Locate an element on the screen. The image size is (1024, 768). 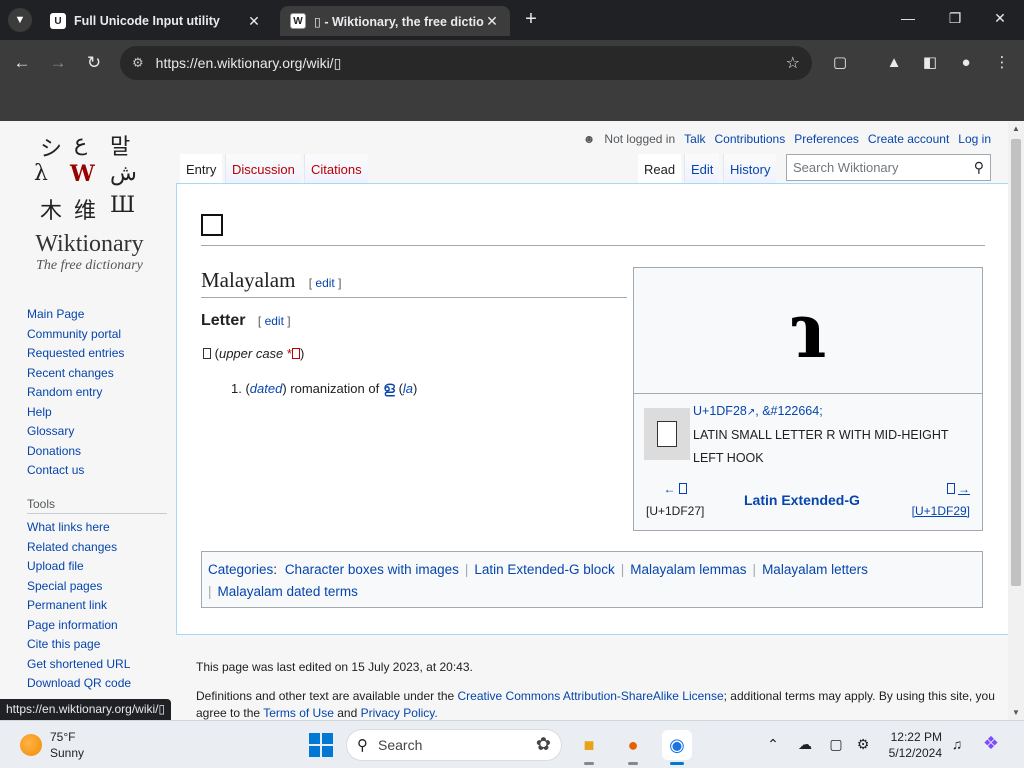
reload-button: ↻ is located at coordinates (94, 63).